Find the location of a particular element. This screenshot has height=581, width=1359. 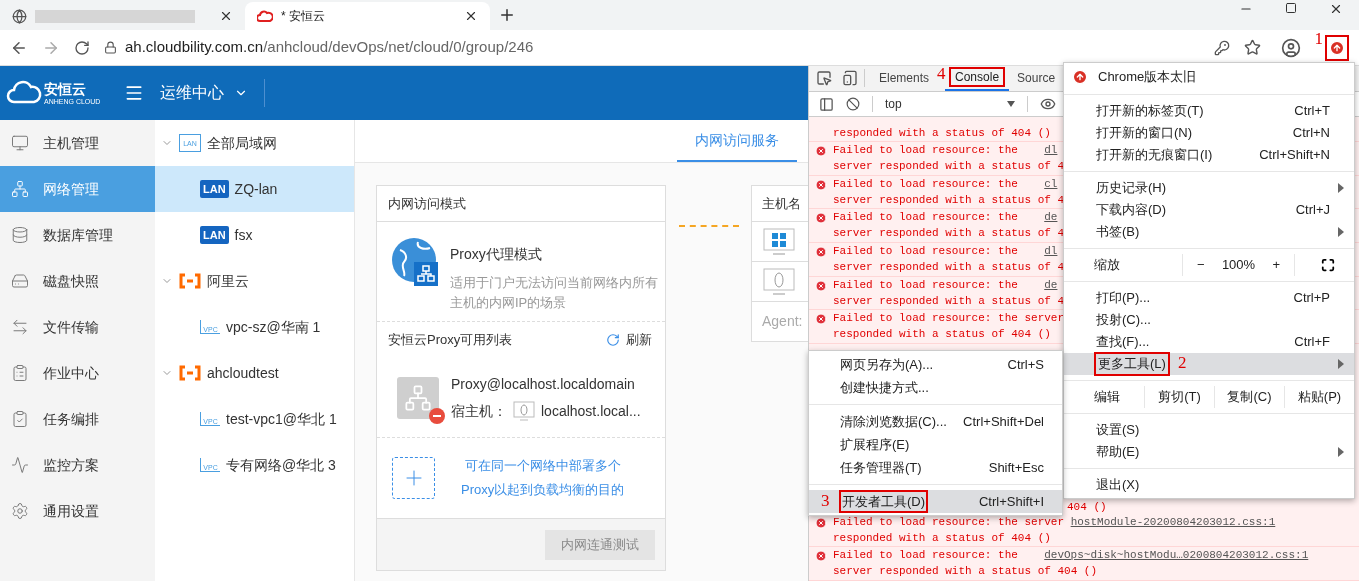

menu-item: 历史记录(H) is located at coordinates (1209, 188).